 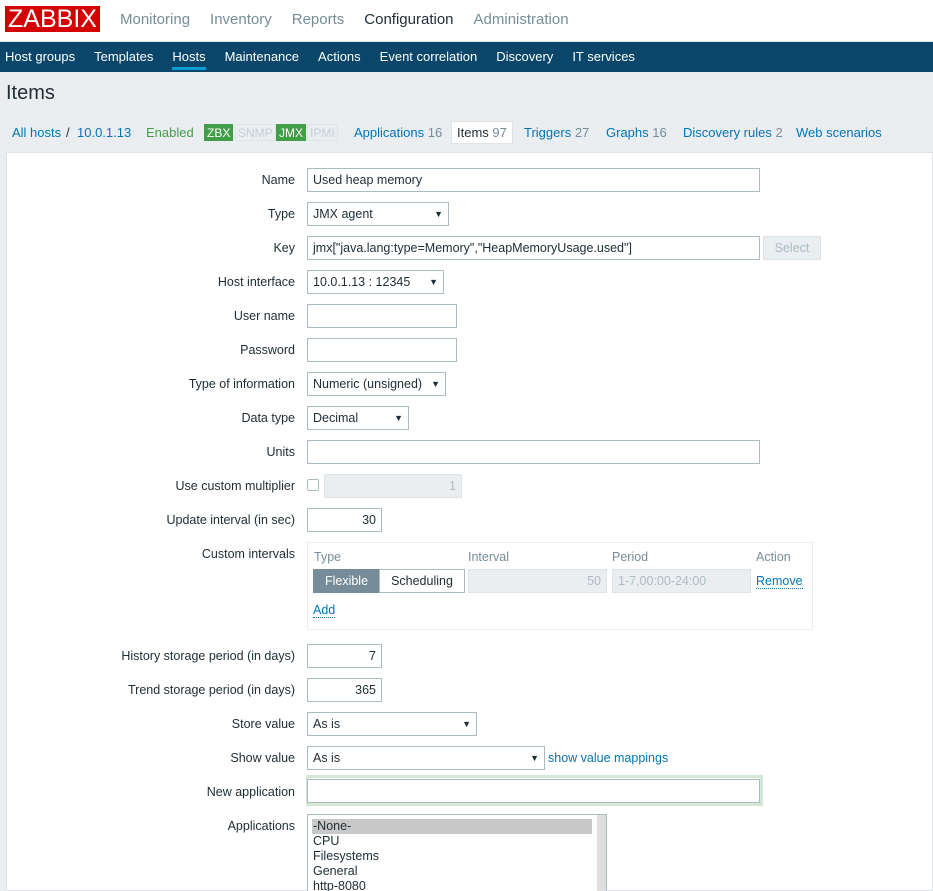 What do you see at coordinates (457, 885) in the screenshot?
I see `list-item: http-8080` at bounding box center [457, 885].